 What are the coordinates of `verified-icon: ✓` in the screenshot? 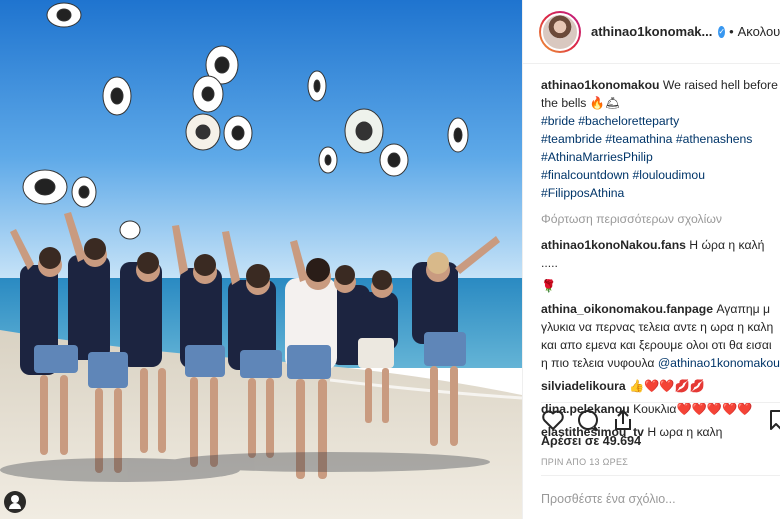 It's located at (722, 31).